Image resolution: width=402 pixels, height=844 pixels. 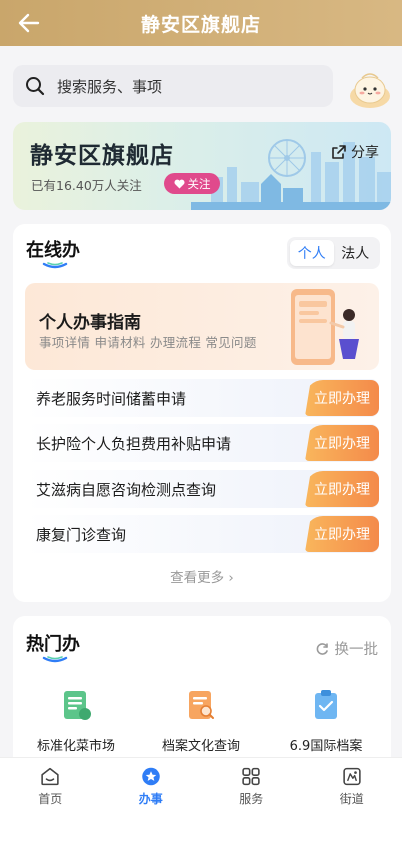 I want to click on service-item: 养老服务时间储蓄申请 立即办理, so click(x=202, y=398).